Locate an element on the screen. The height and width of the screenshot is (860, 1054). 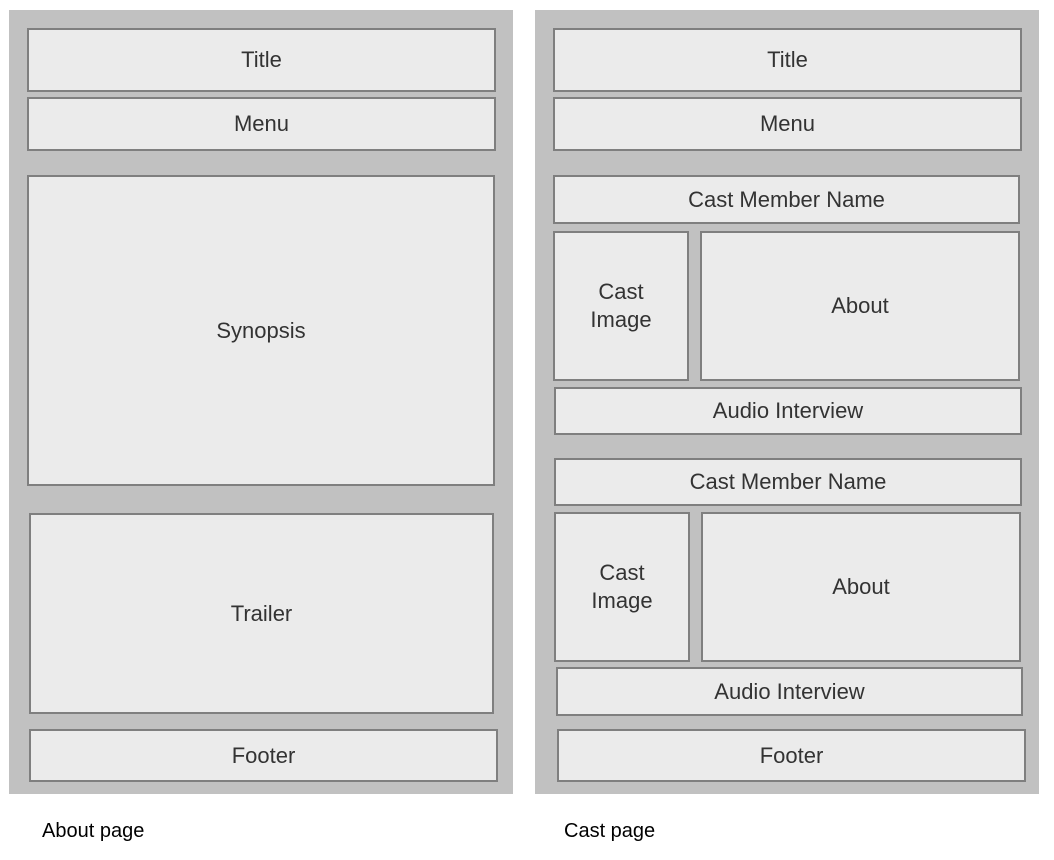
about-page-caption: About page is located at coordinates (93, 831).